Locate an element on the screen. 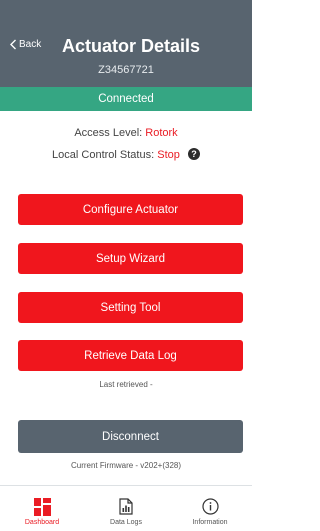  dashboard-icon is located at coordinates (42, 506).